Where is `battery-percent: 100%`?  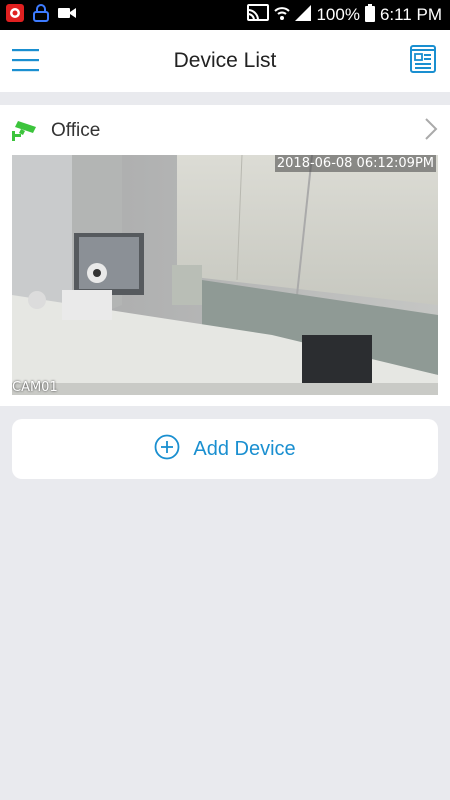 battery-percent: 100% is located at coordinates (338, 14).